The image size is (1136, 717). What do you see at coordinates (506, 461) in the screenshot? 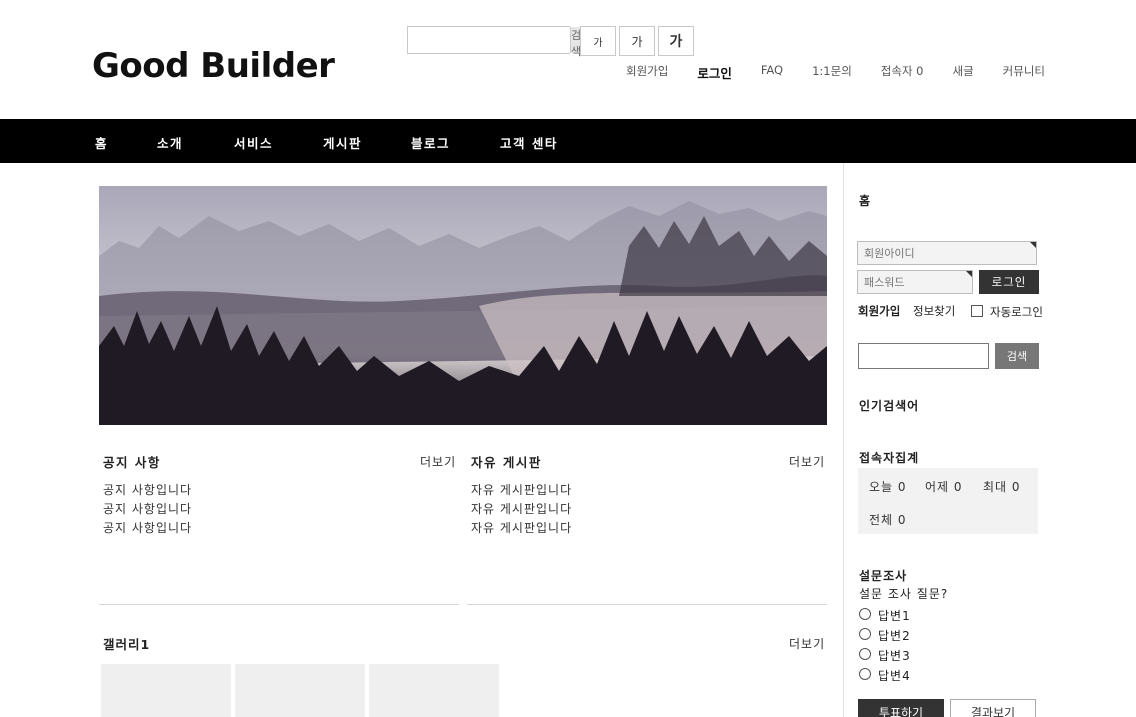
I see `free-board-title: 자유 게시판` at bounding box center [506, 461].